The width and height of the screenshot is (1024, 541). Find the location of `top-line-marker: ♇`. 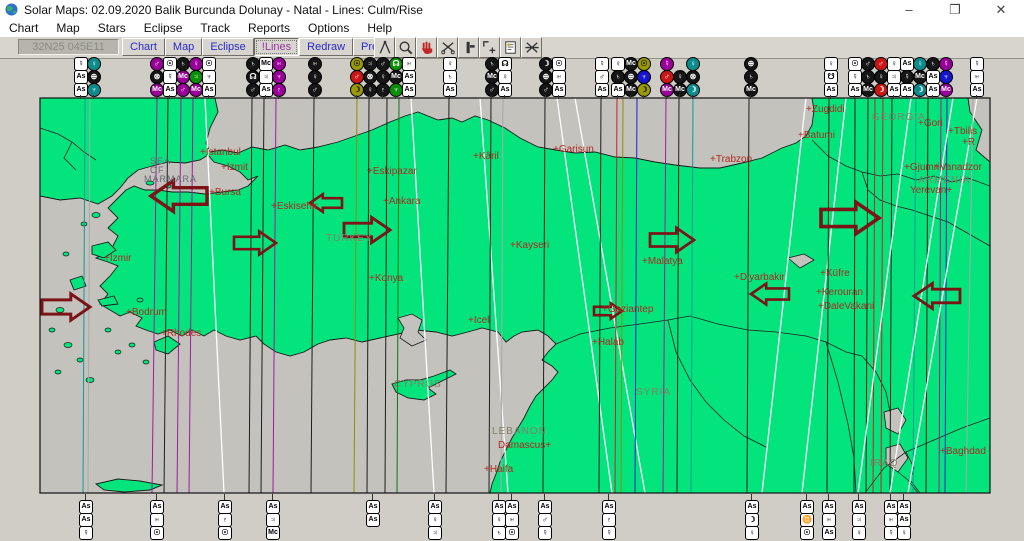

top-line-marker: ♇ is located at coordinates (279, 90).